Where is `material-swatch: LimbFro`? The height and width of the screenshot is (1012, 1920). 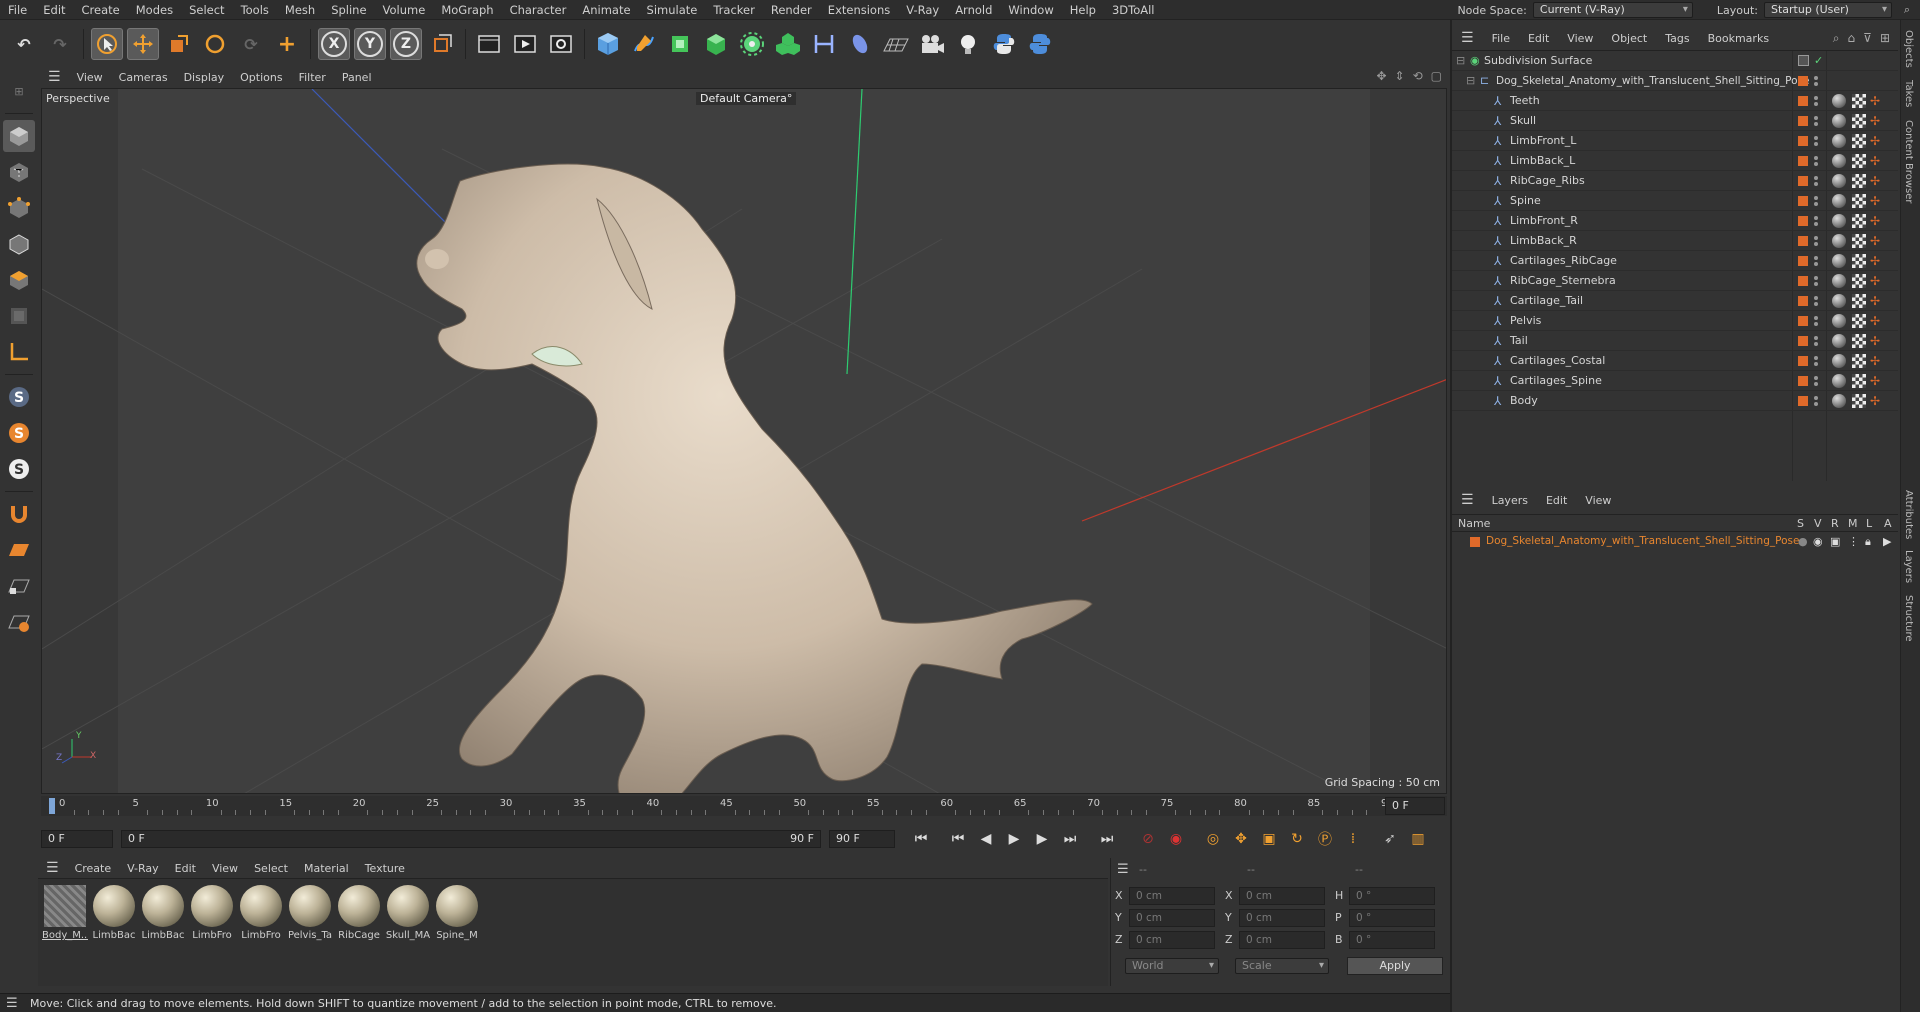 material-swatch: LimbFro is located at coordinates (212, 917).